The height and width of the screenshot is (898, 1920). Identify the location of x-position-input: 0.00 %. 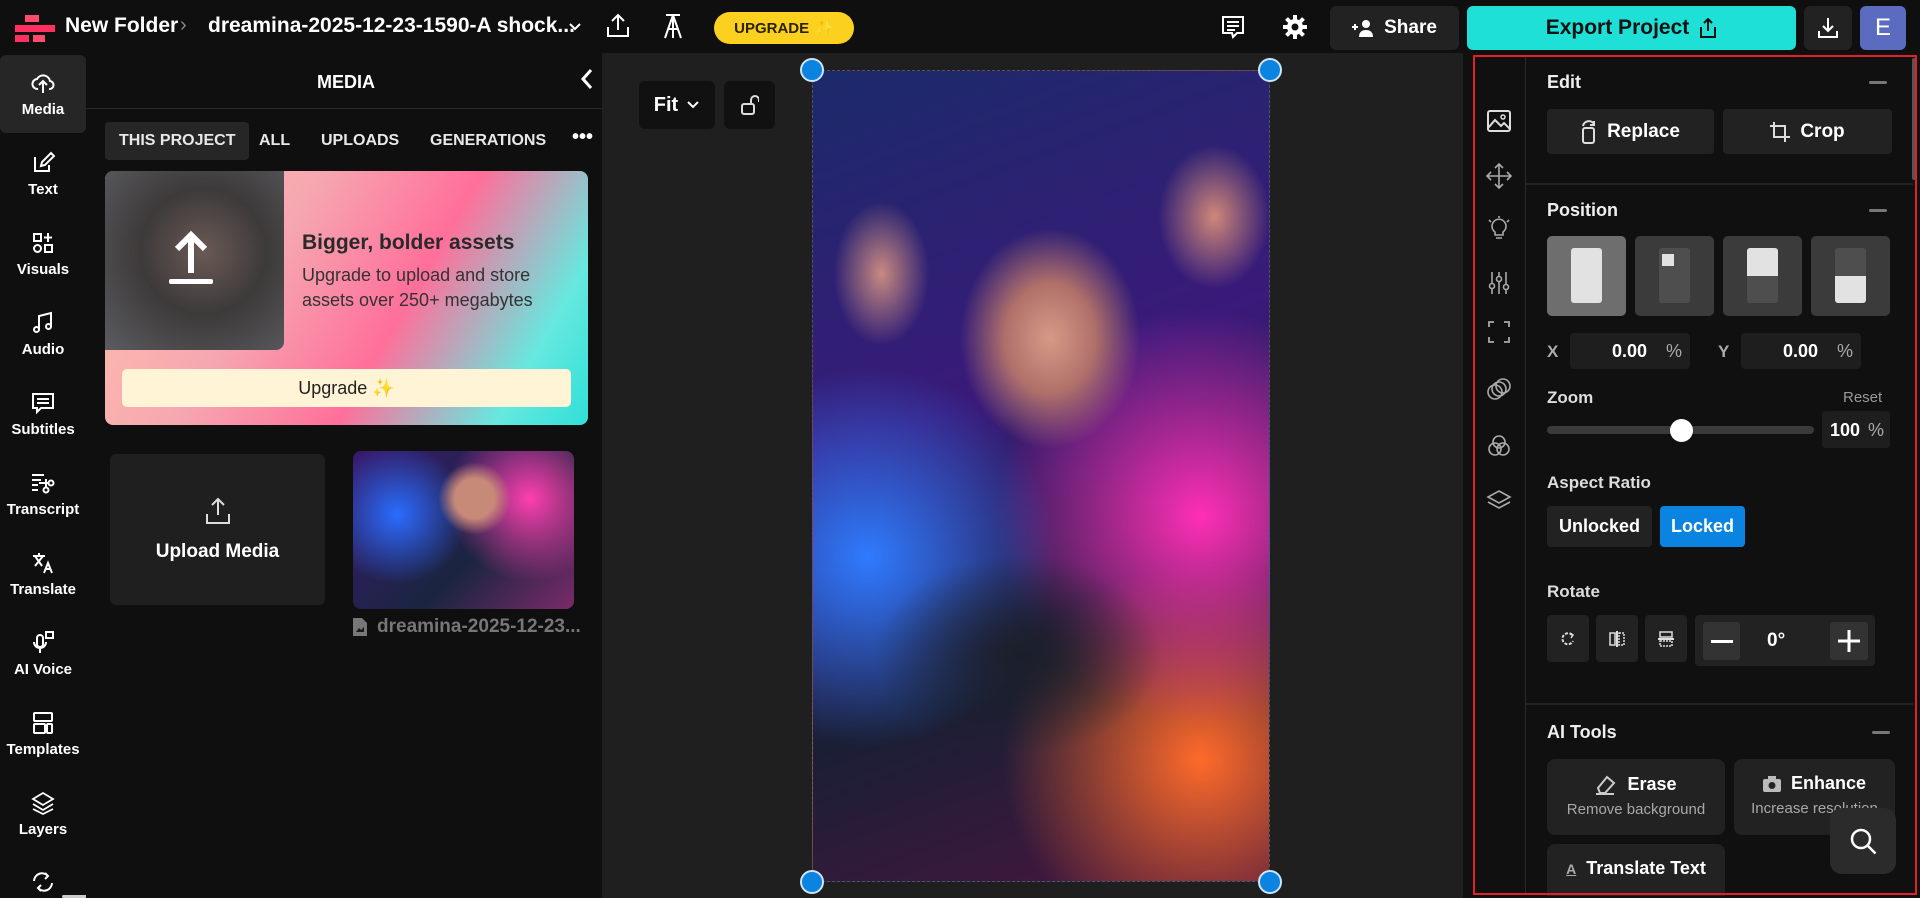
(1630, 351).